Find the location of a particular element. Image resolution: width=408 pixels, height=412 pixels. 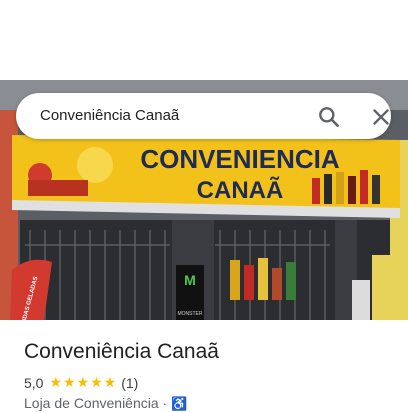

rating-value: 5,0 is located at coordinates (34, 382).